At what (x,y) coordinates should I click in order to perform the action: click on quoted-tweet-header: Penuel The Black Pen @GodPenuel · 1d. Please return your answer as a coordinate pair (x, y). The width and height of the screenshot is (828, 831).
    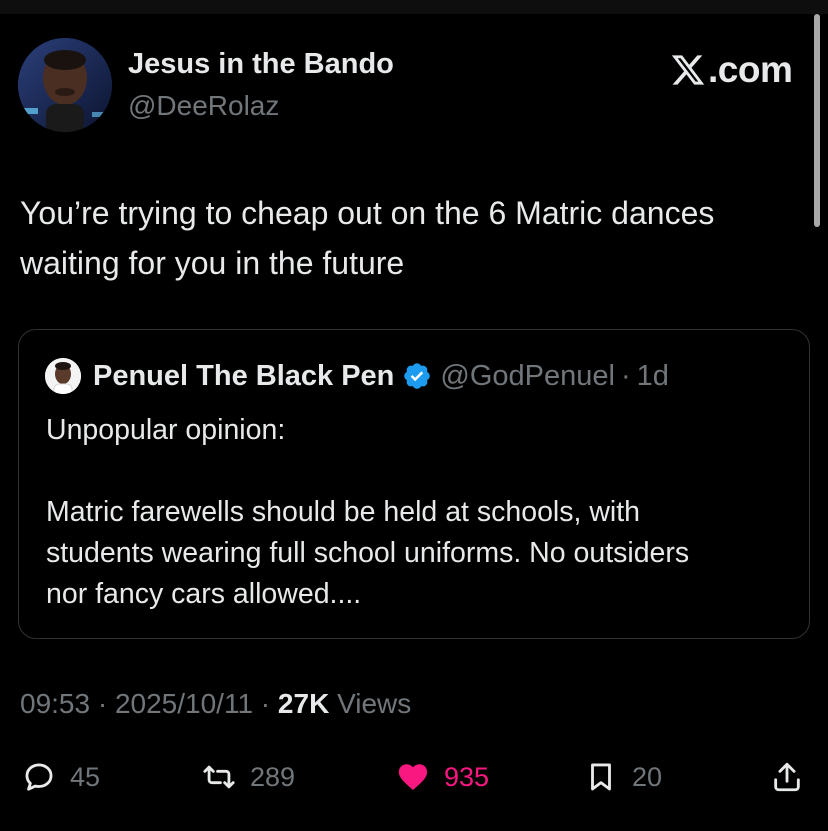
    Looking at the image, I should click on (357, 376).